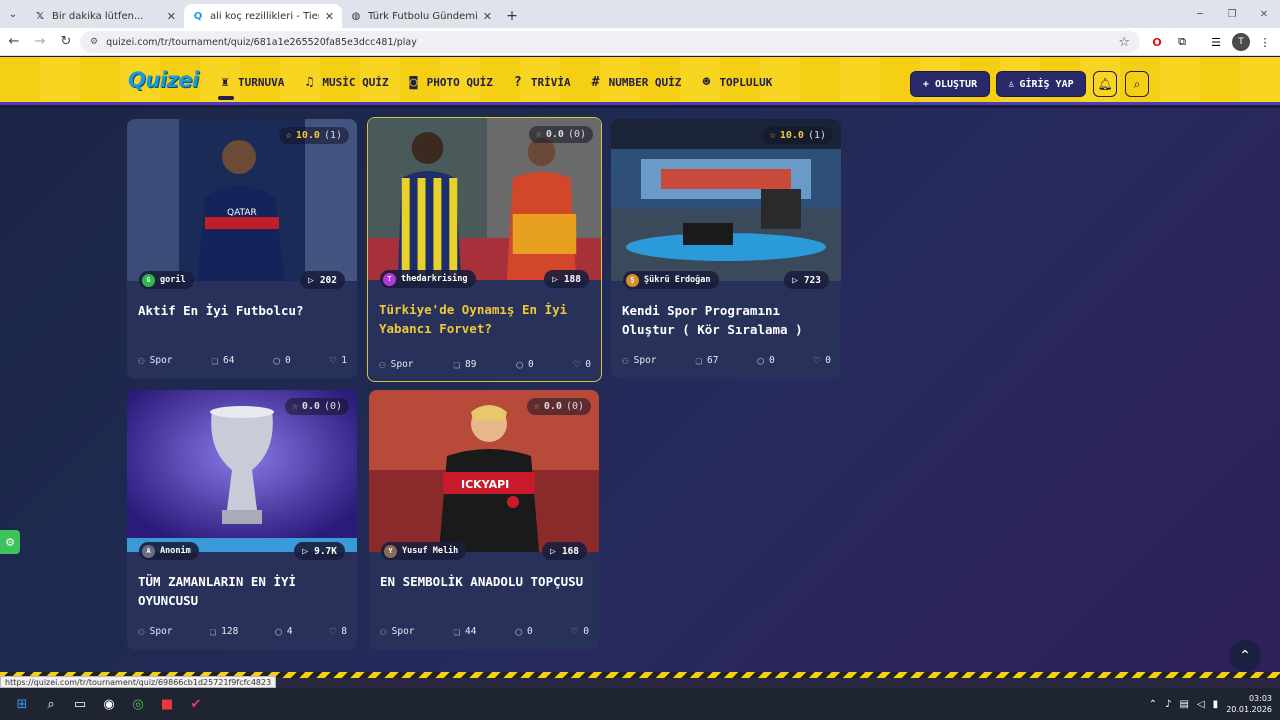 The height and width of the screenshot is (720, 1280). Describe the element at coordinates (281, 360) in the screenshot. I see `comment-count: ◯ 0` at that location.